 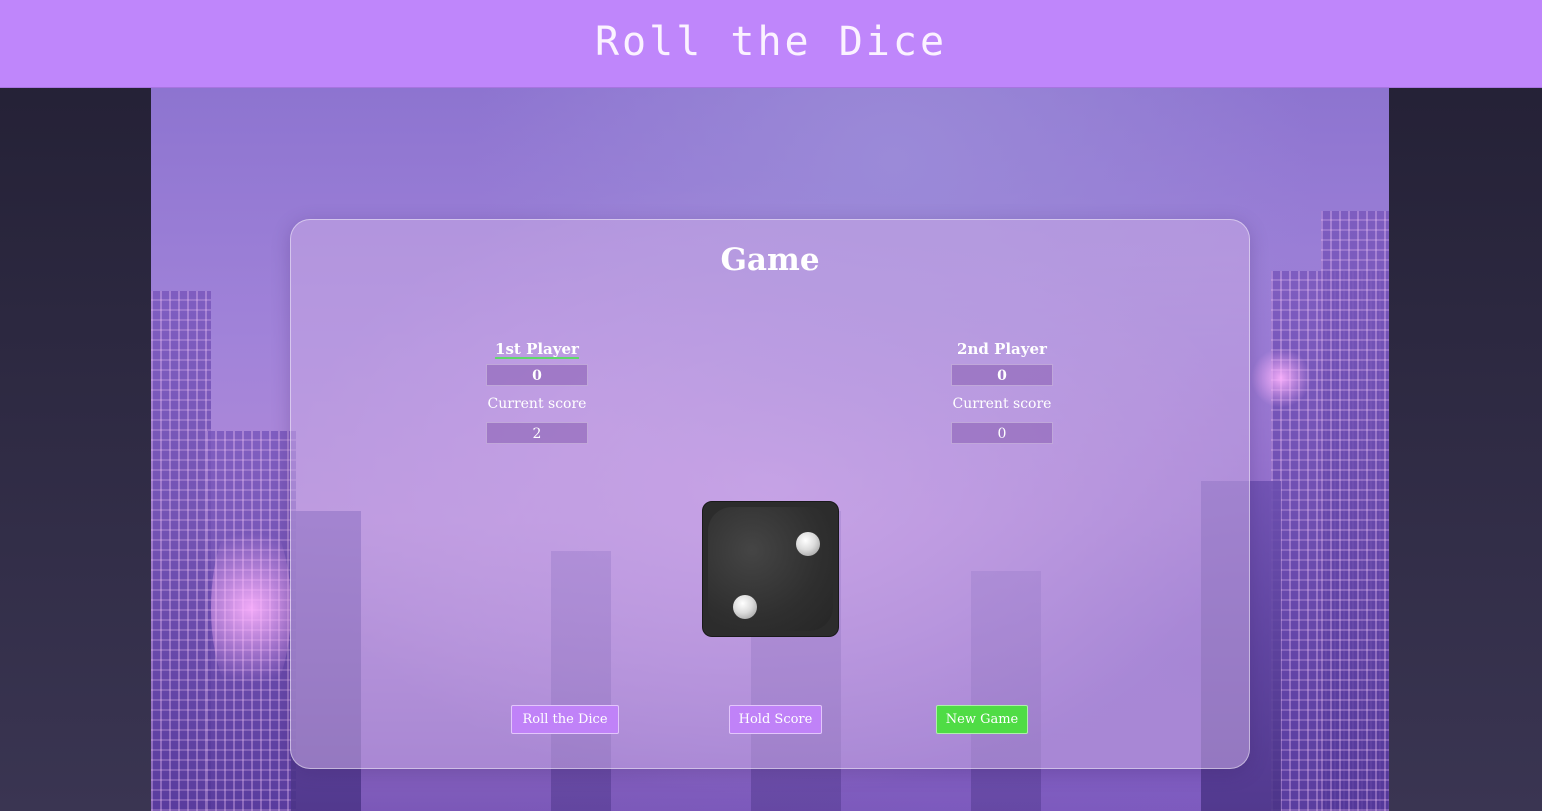 What do you see at coordinates (537, 349) in the screenshot?
I see `player-one-name: 1st Player` at bounding box center [537, 349].